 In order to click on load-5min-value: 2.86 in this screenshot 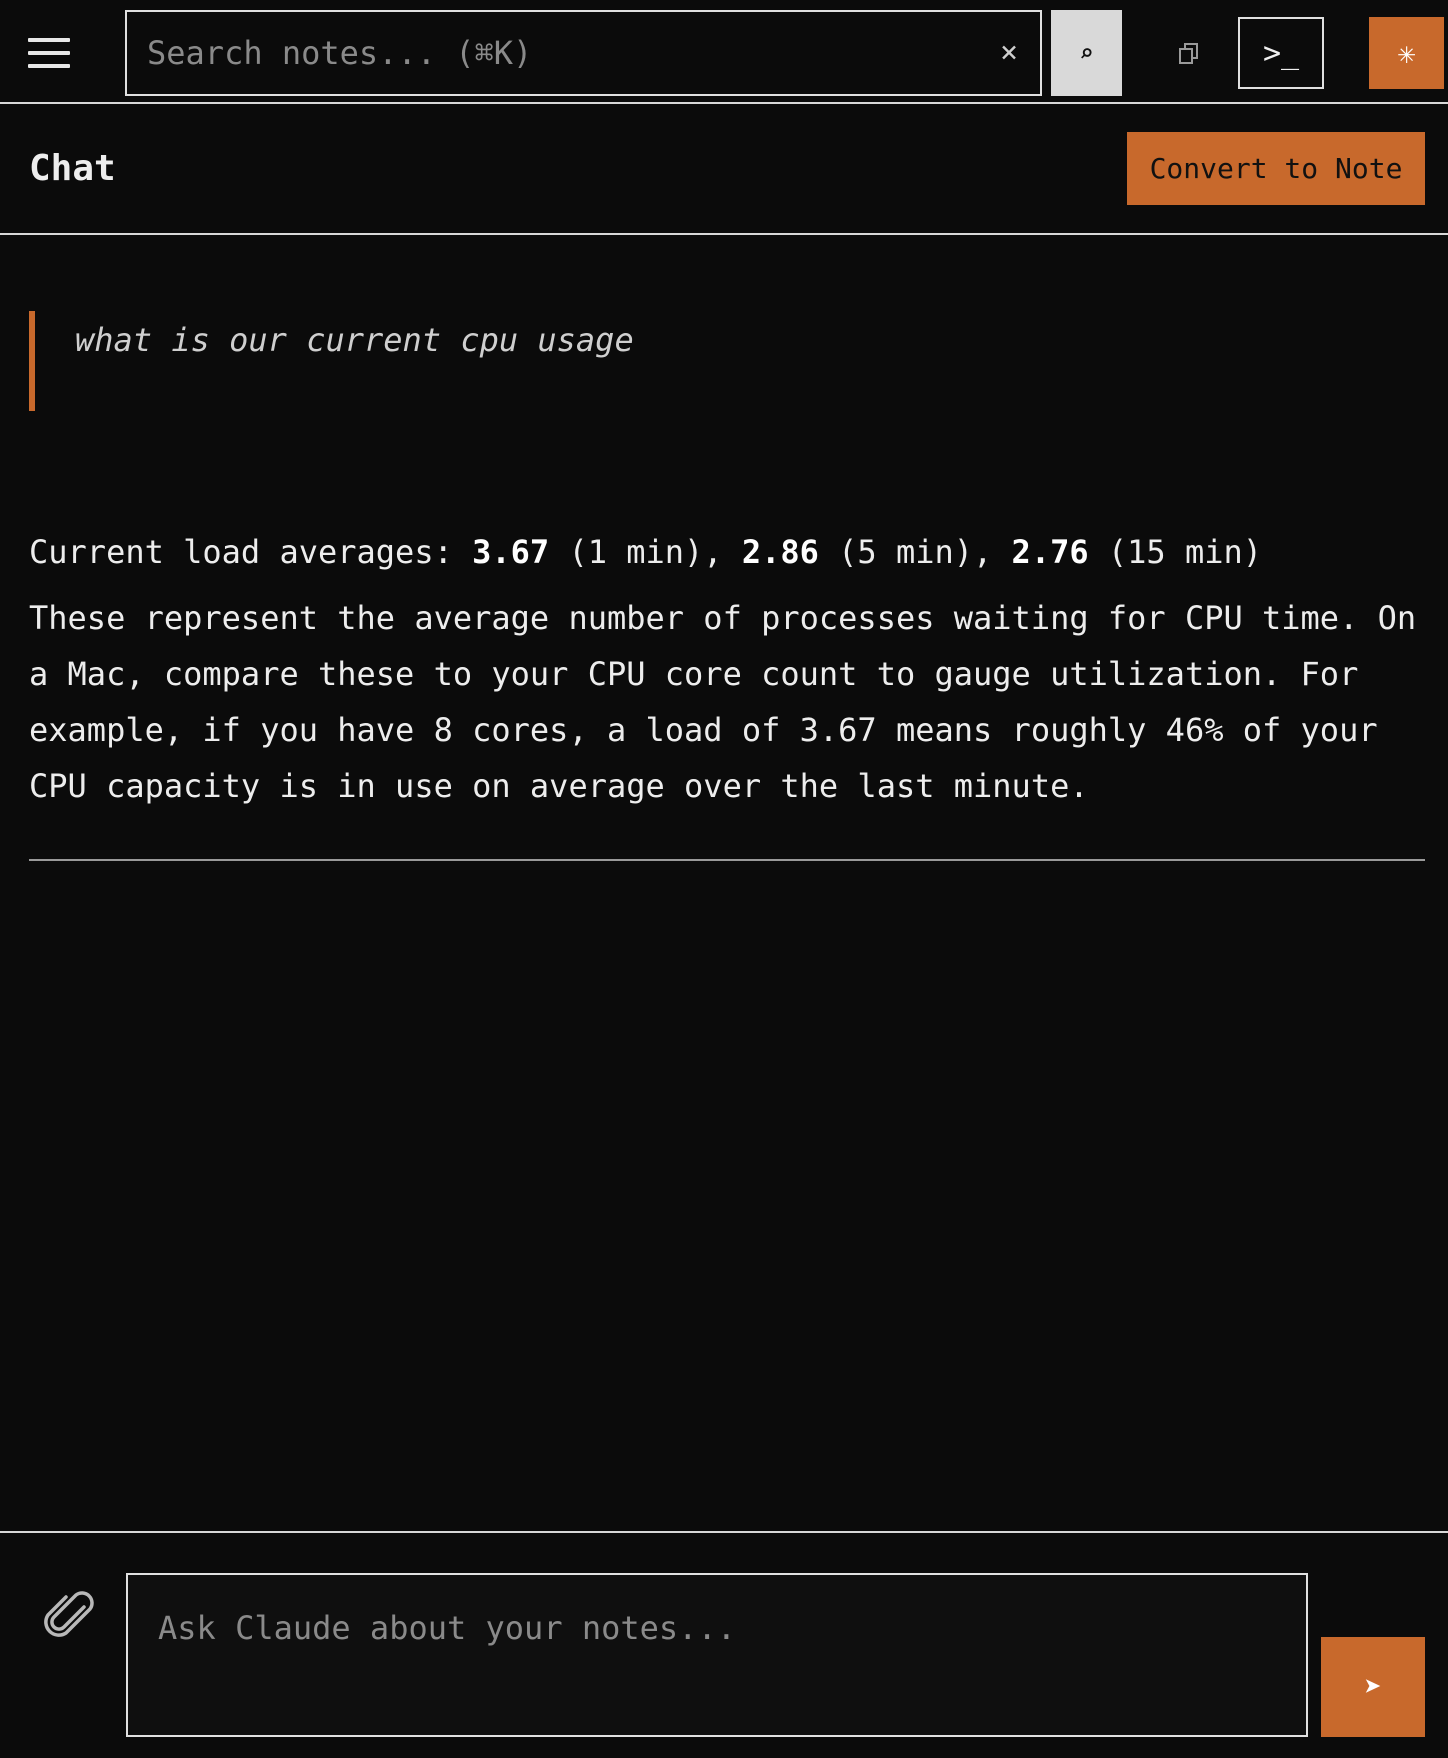, I will do `click(780, 552)`.